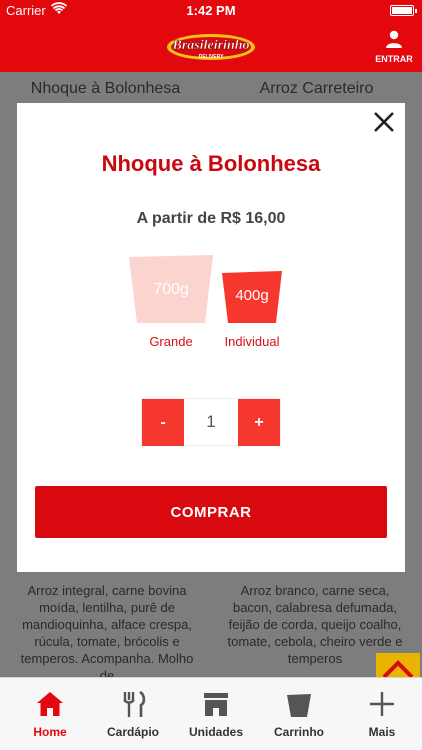 The image size is (422, 750). I want to click on close-button, so click(384, 122).